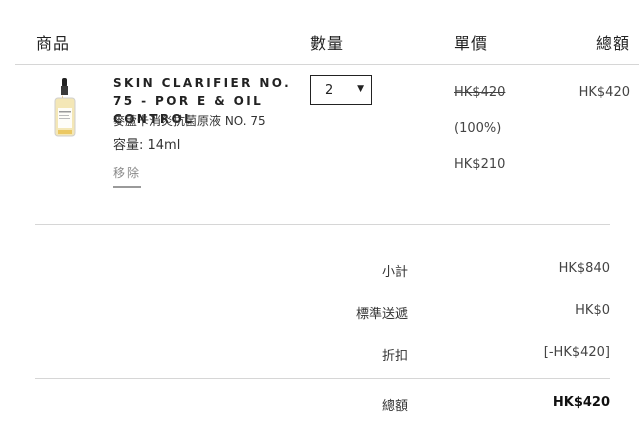 The width and height of the screenshot is (639, 422). What do you see at coordinates (604, 92) in the screenshot?
I see `line-total: HK$420` at bounding box center [604, 92].